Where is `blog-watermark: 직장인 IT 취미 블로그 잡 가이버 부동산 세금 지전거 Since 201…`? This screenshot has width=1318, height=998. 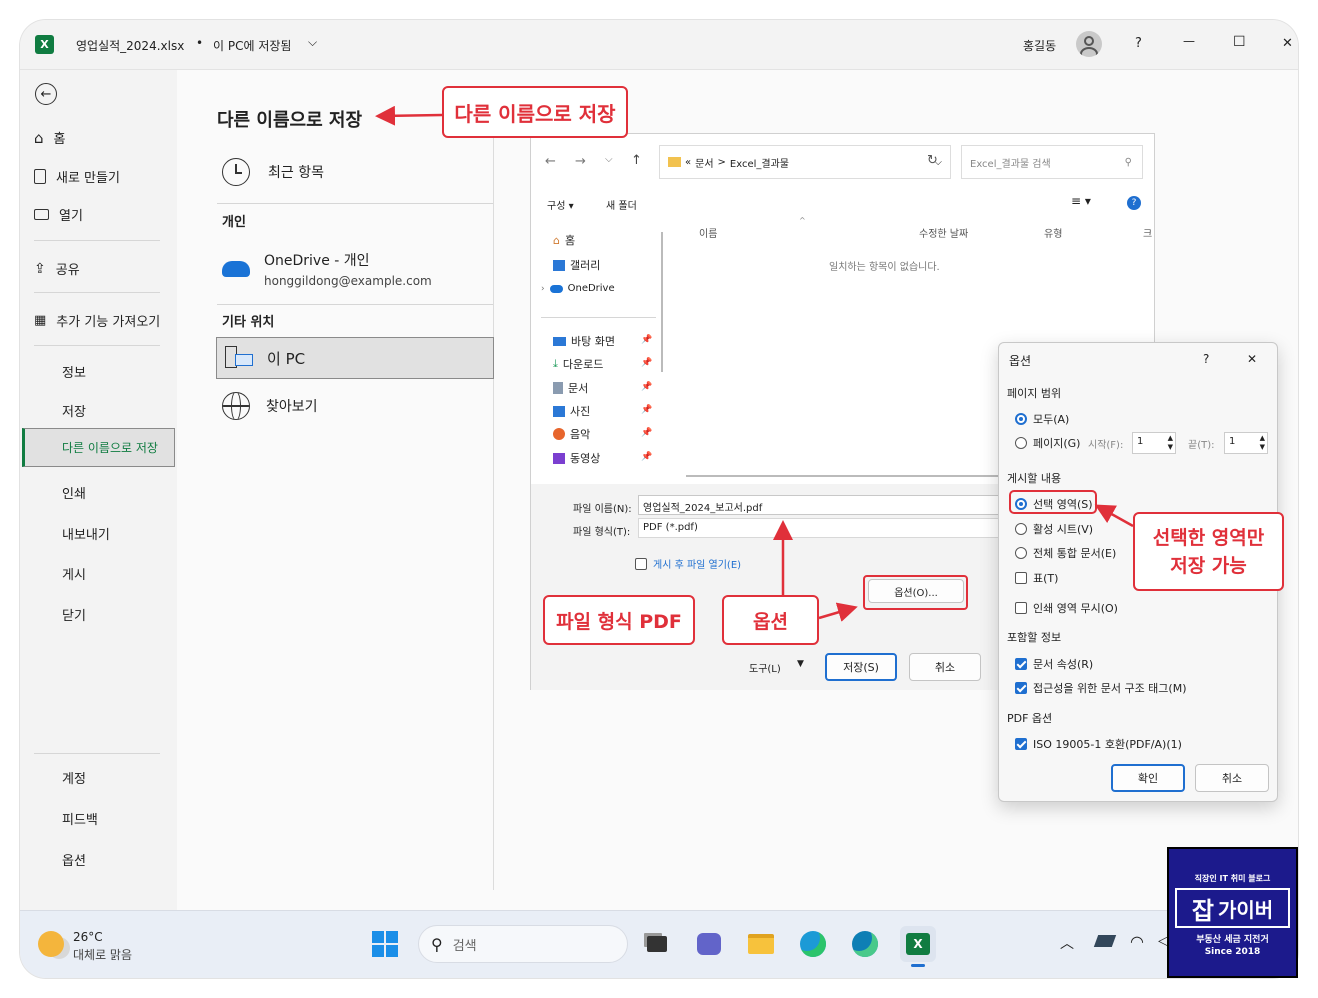
blog-watermark: 직장인 IT 취미 블로그 잡 가이버 부동산 세금 지전거 Since 201… is located at coordinates (1232, 912).